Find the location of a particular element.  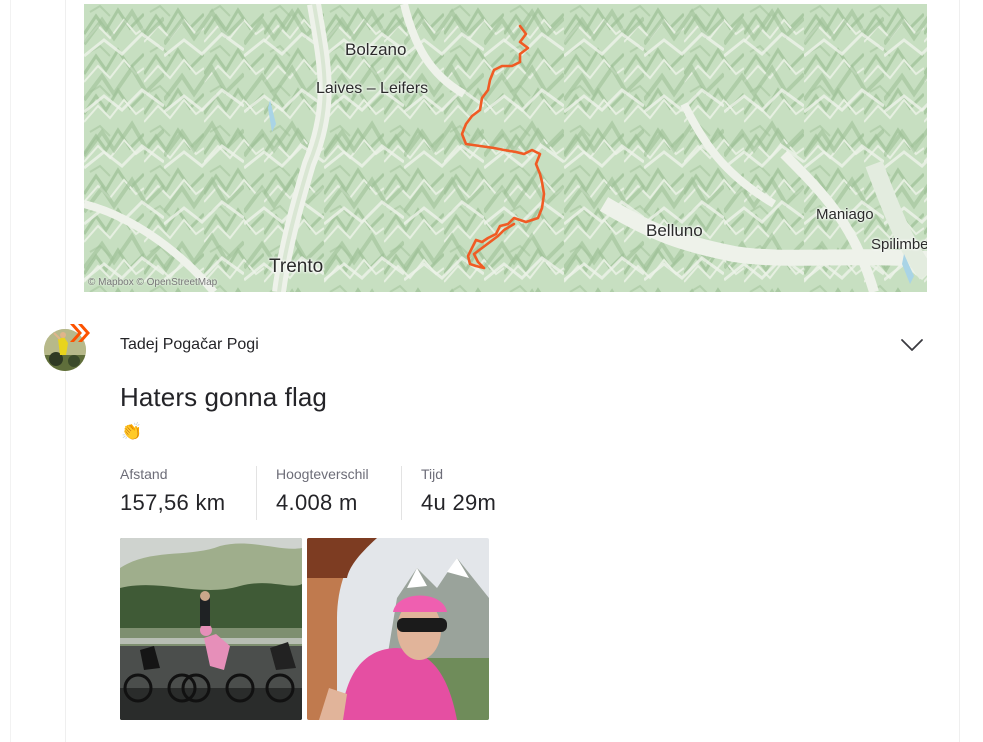

stat-value-distance: 157,56 km is located at coordinates (173, 502).